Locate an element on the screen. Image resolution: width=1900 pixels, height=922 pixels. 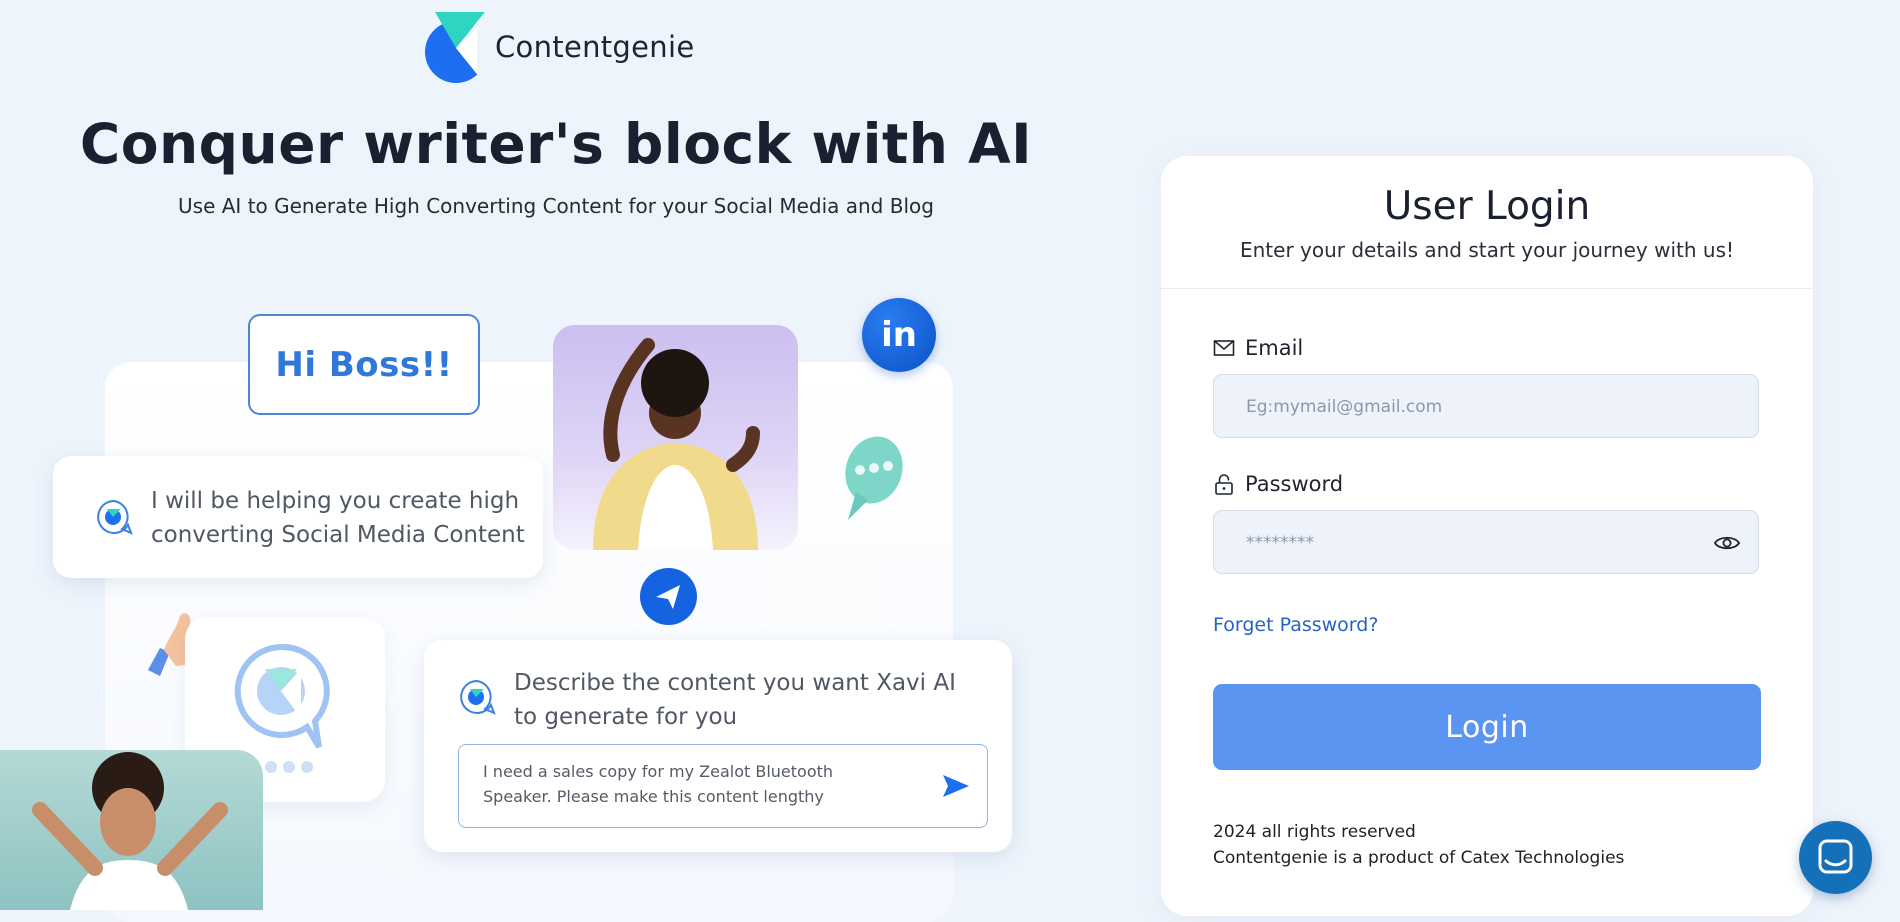
password-label-text: Password is located at coordinates (1294, 484).